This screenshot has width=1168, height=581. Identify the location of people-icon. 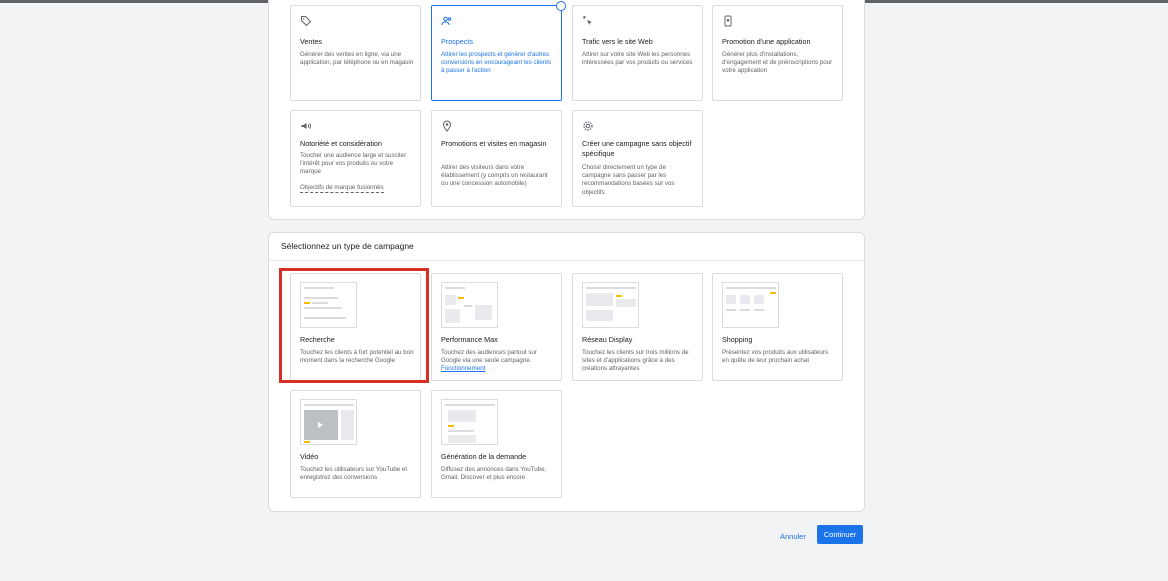
(446, 21).